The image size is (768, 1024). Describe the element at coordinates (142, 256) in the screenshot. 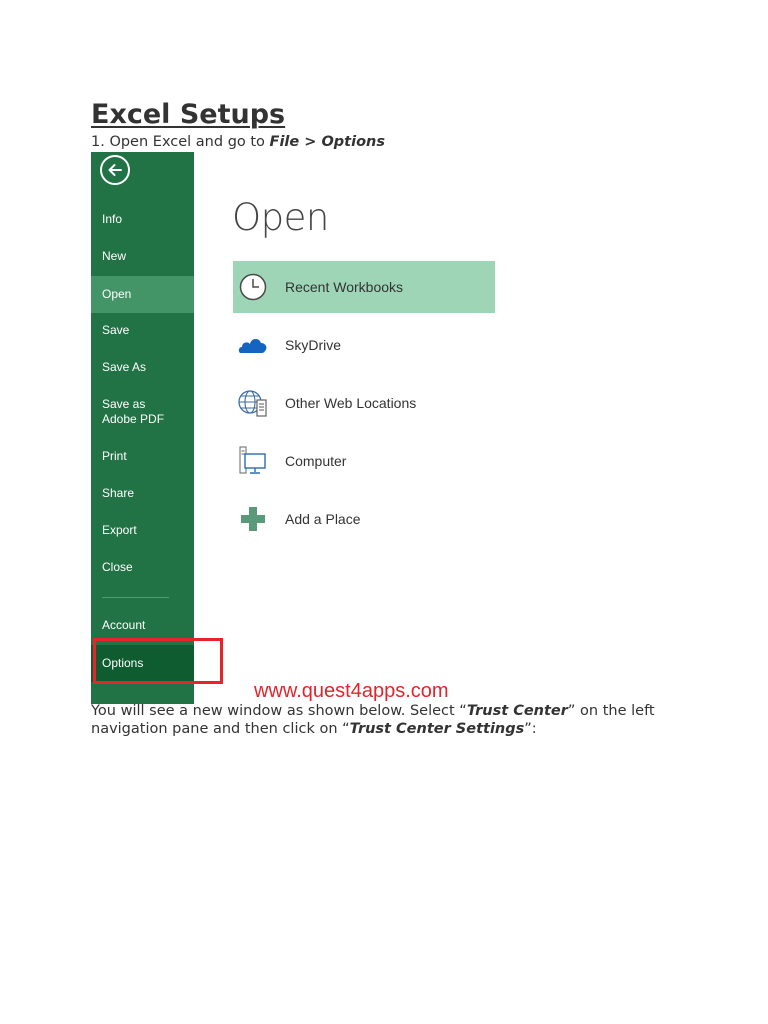

I see `nav-item-new: New` at that location.